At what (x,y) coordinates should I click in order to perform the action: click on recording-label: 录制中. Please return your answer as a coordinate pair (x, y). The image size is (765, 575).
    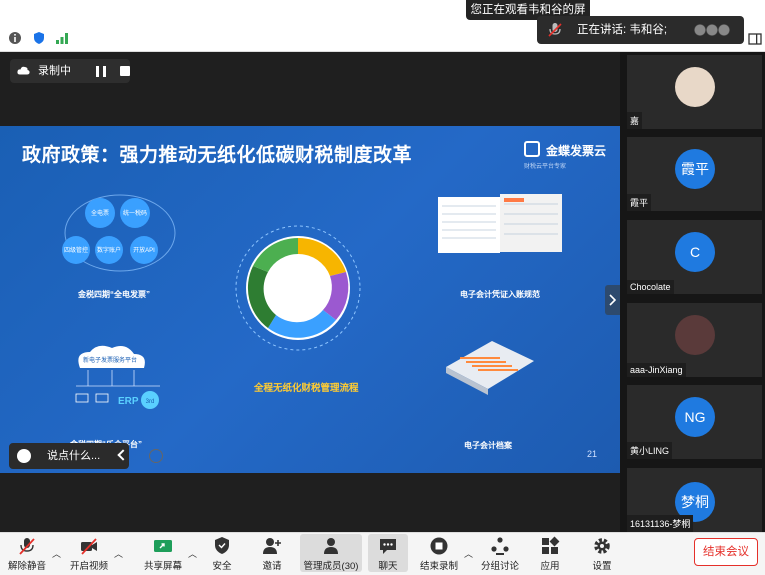
    Looking at the image, I should click on (54, 71).